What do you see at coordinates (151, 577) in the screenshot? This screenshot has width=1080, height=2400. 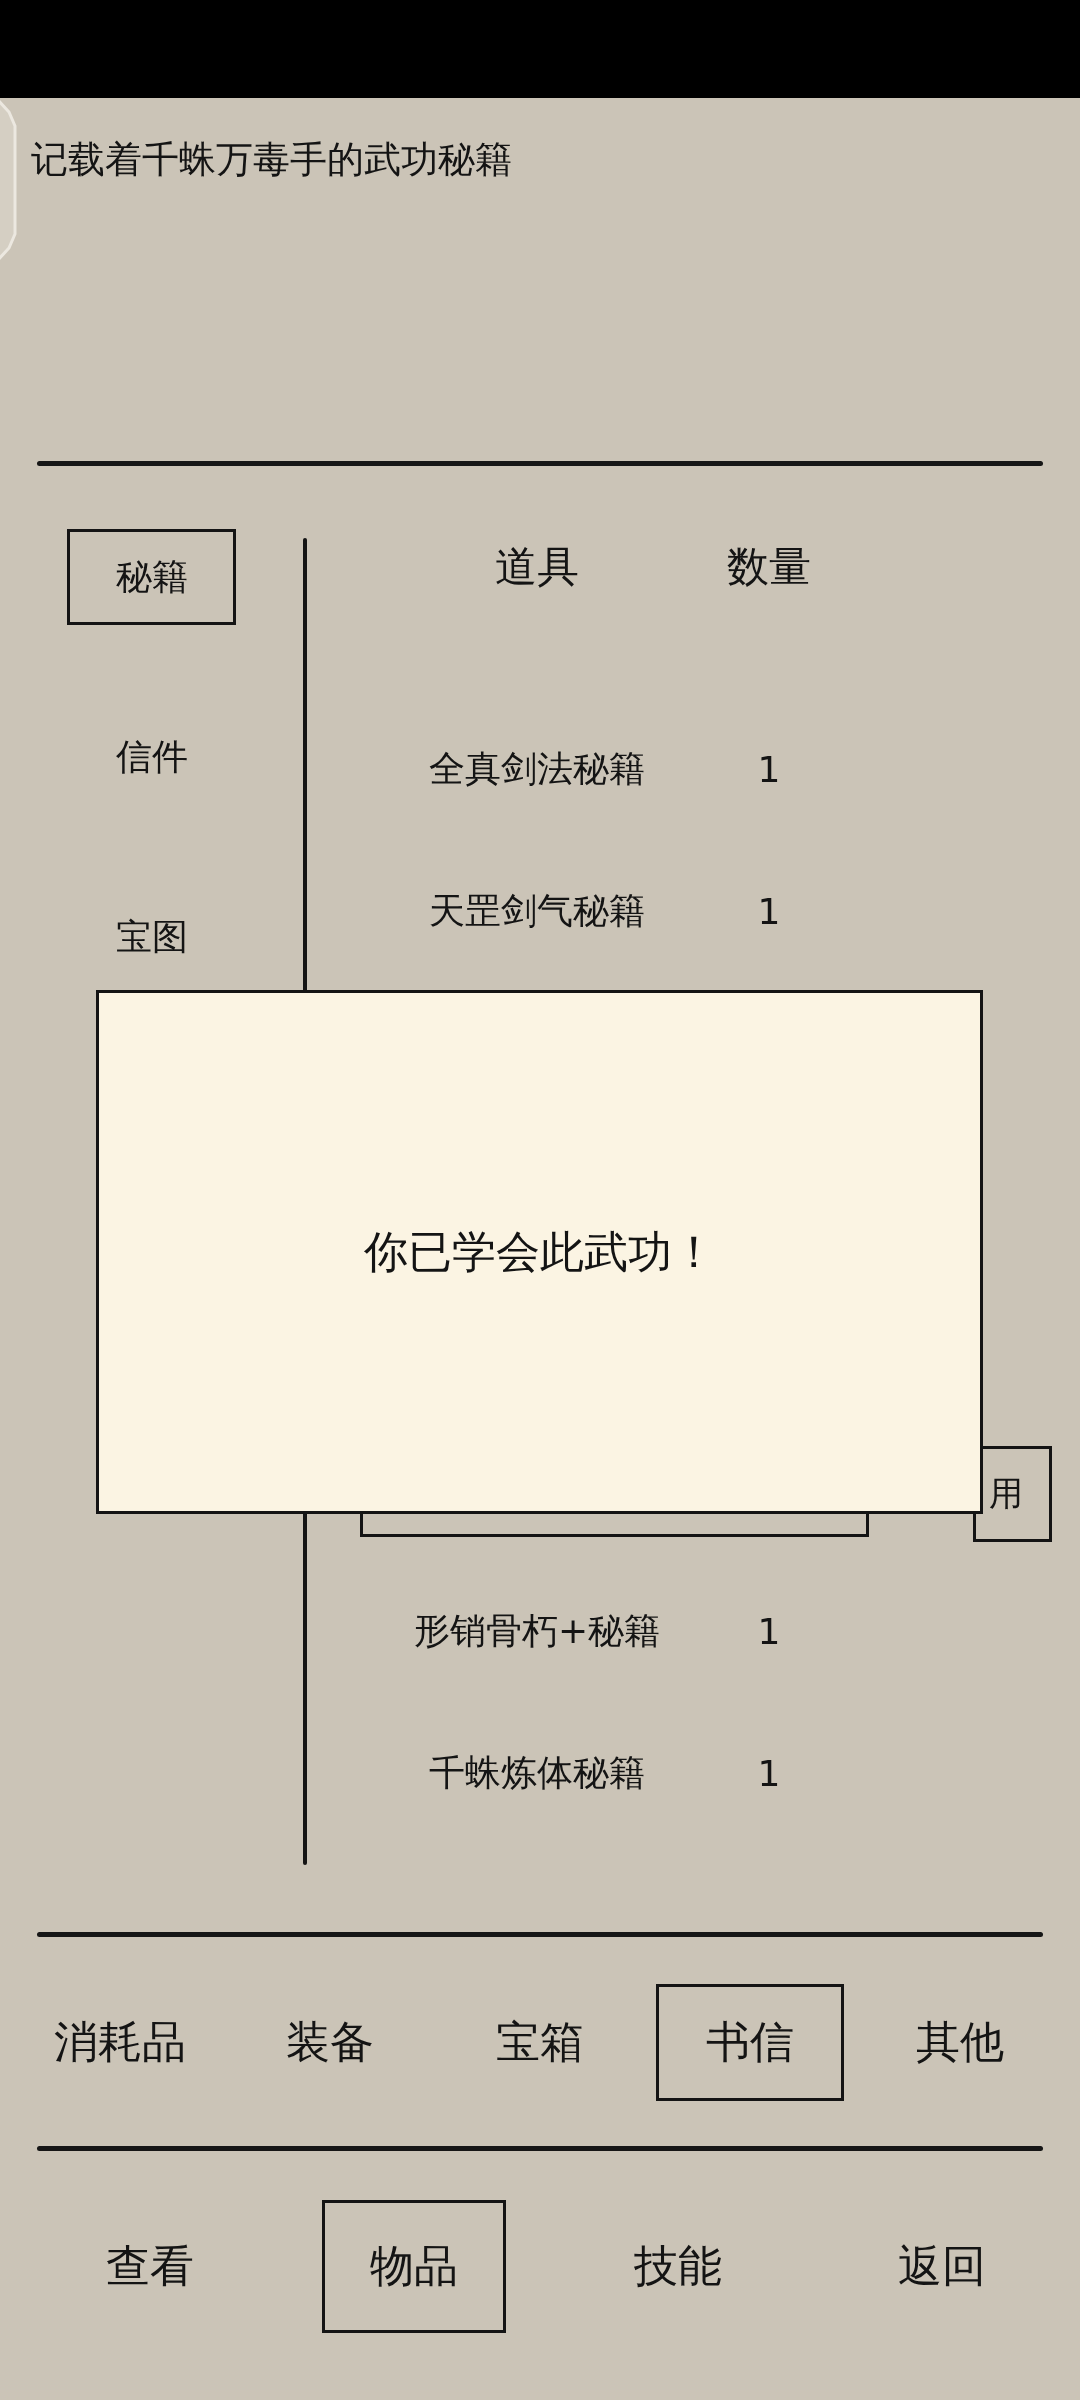 I see `category-tab: 秘籍` at bounding box center [151, 577].